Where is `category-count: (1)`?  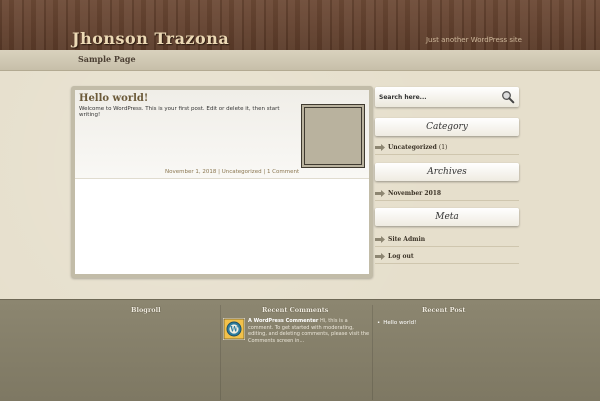
category-count: (1) is located at coordinates (443, 147).